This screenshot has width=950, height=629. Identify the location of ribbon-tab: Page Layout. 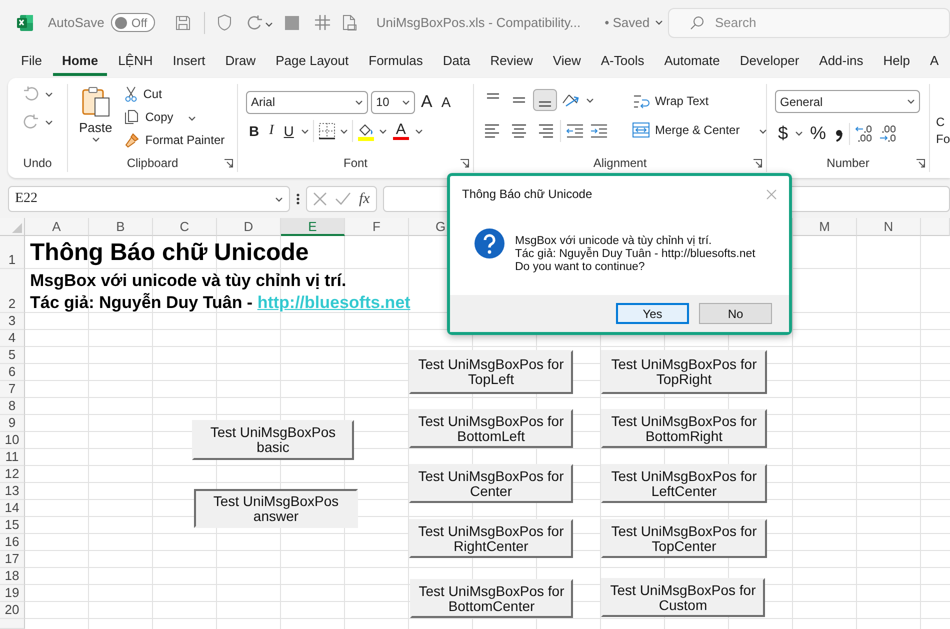
(312, 61).